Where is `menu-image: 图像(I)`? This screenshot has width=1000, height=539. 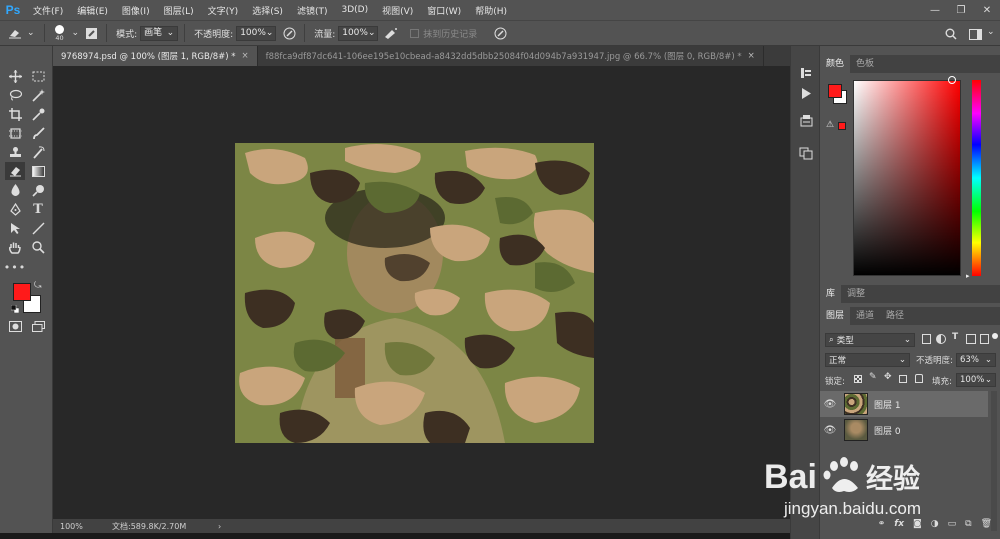
menu-image: 图像(I) is located at coordinates (136, 10).